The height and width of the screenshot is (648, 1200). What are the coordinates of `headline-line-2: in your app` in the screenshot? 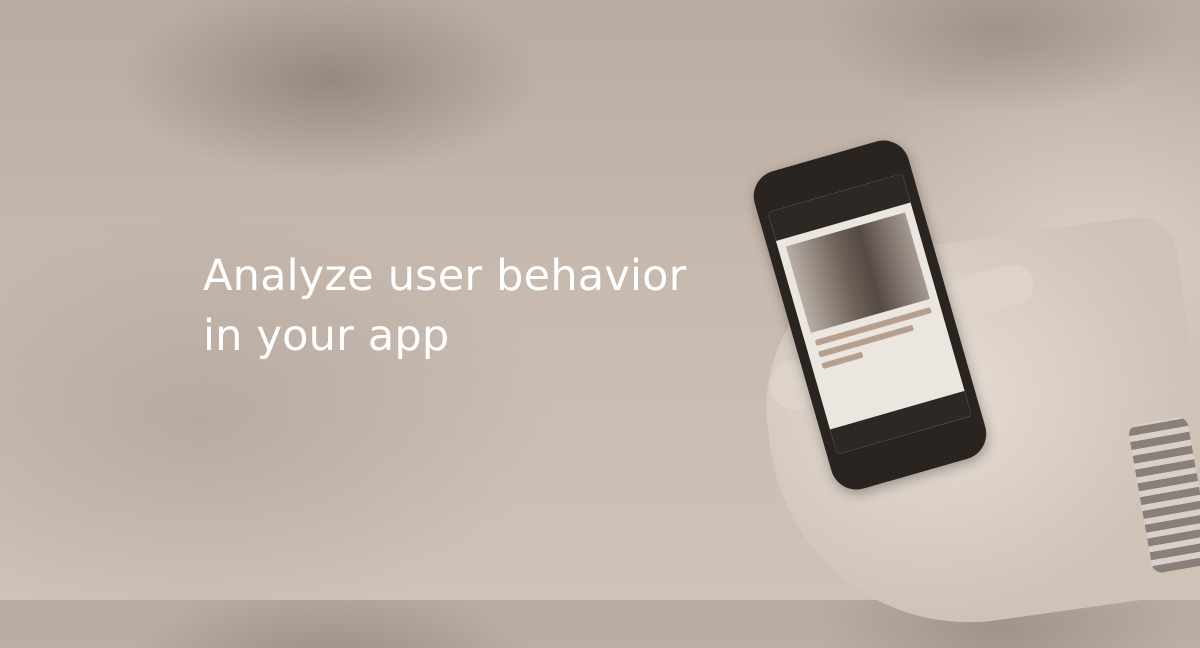 It's located at (326, 336).